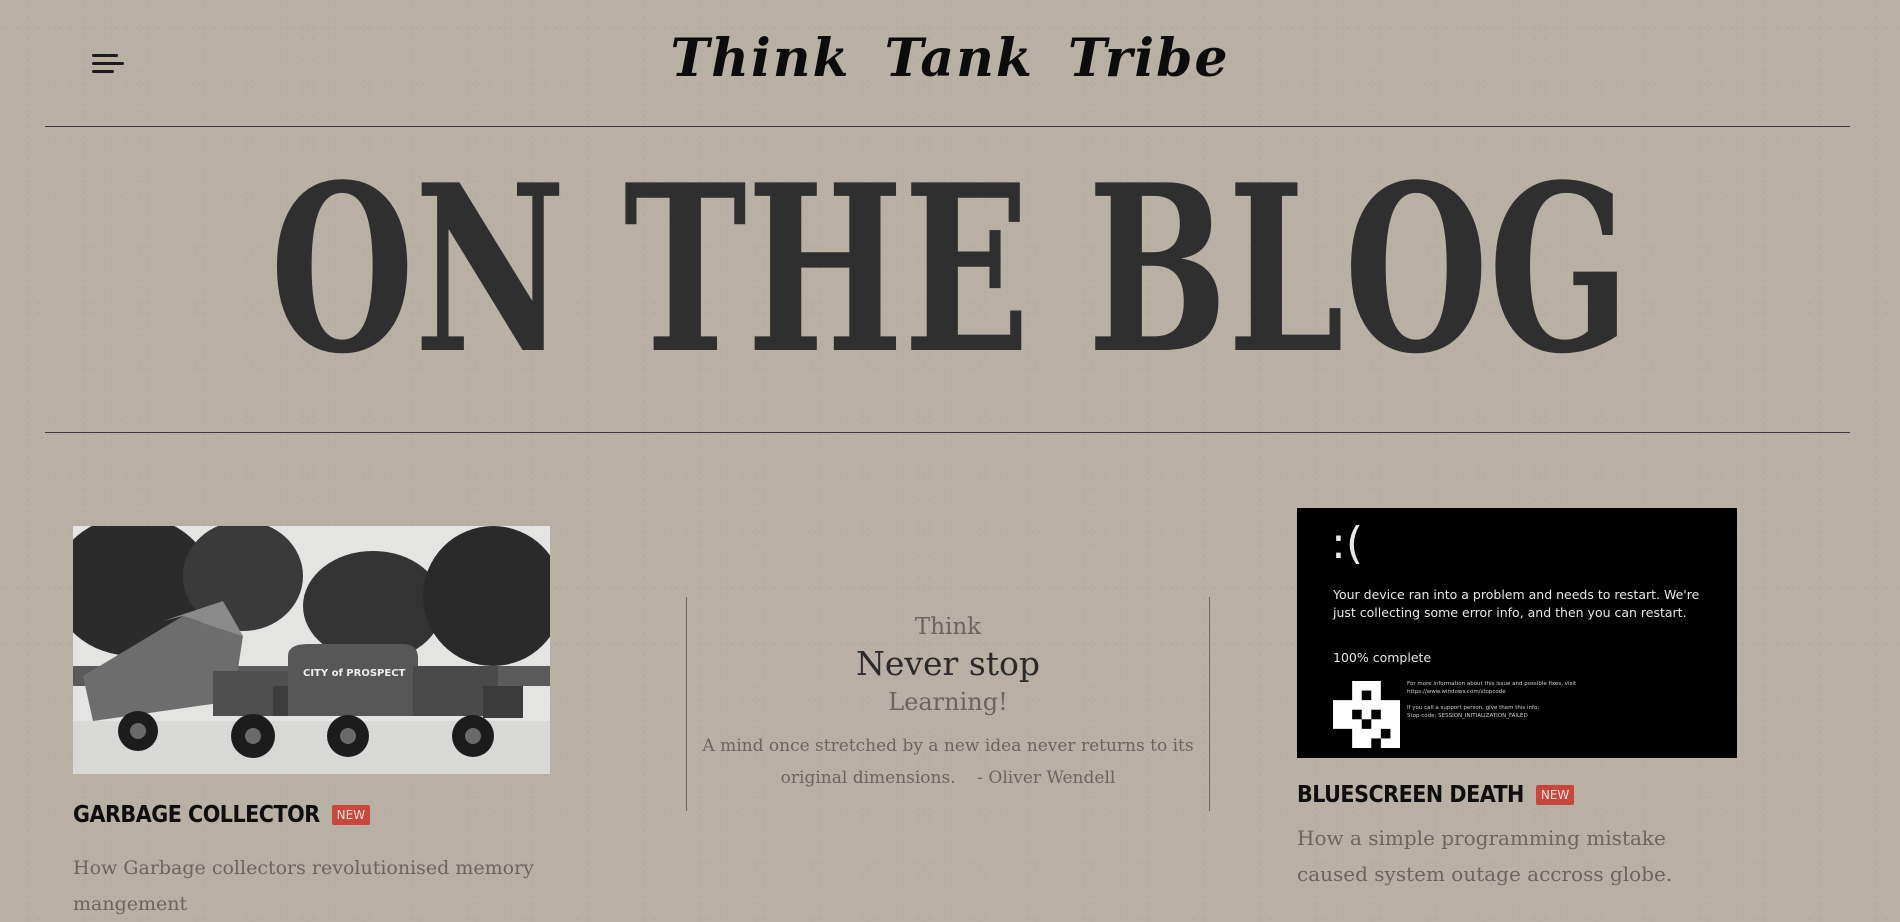 The width and height of the screenshot is (1900, 922). I want to click on quote-divider-left, so click(686, 704).